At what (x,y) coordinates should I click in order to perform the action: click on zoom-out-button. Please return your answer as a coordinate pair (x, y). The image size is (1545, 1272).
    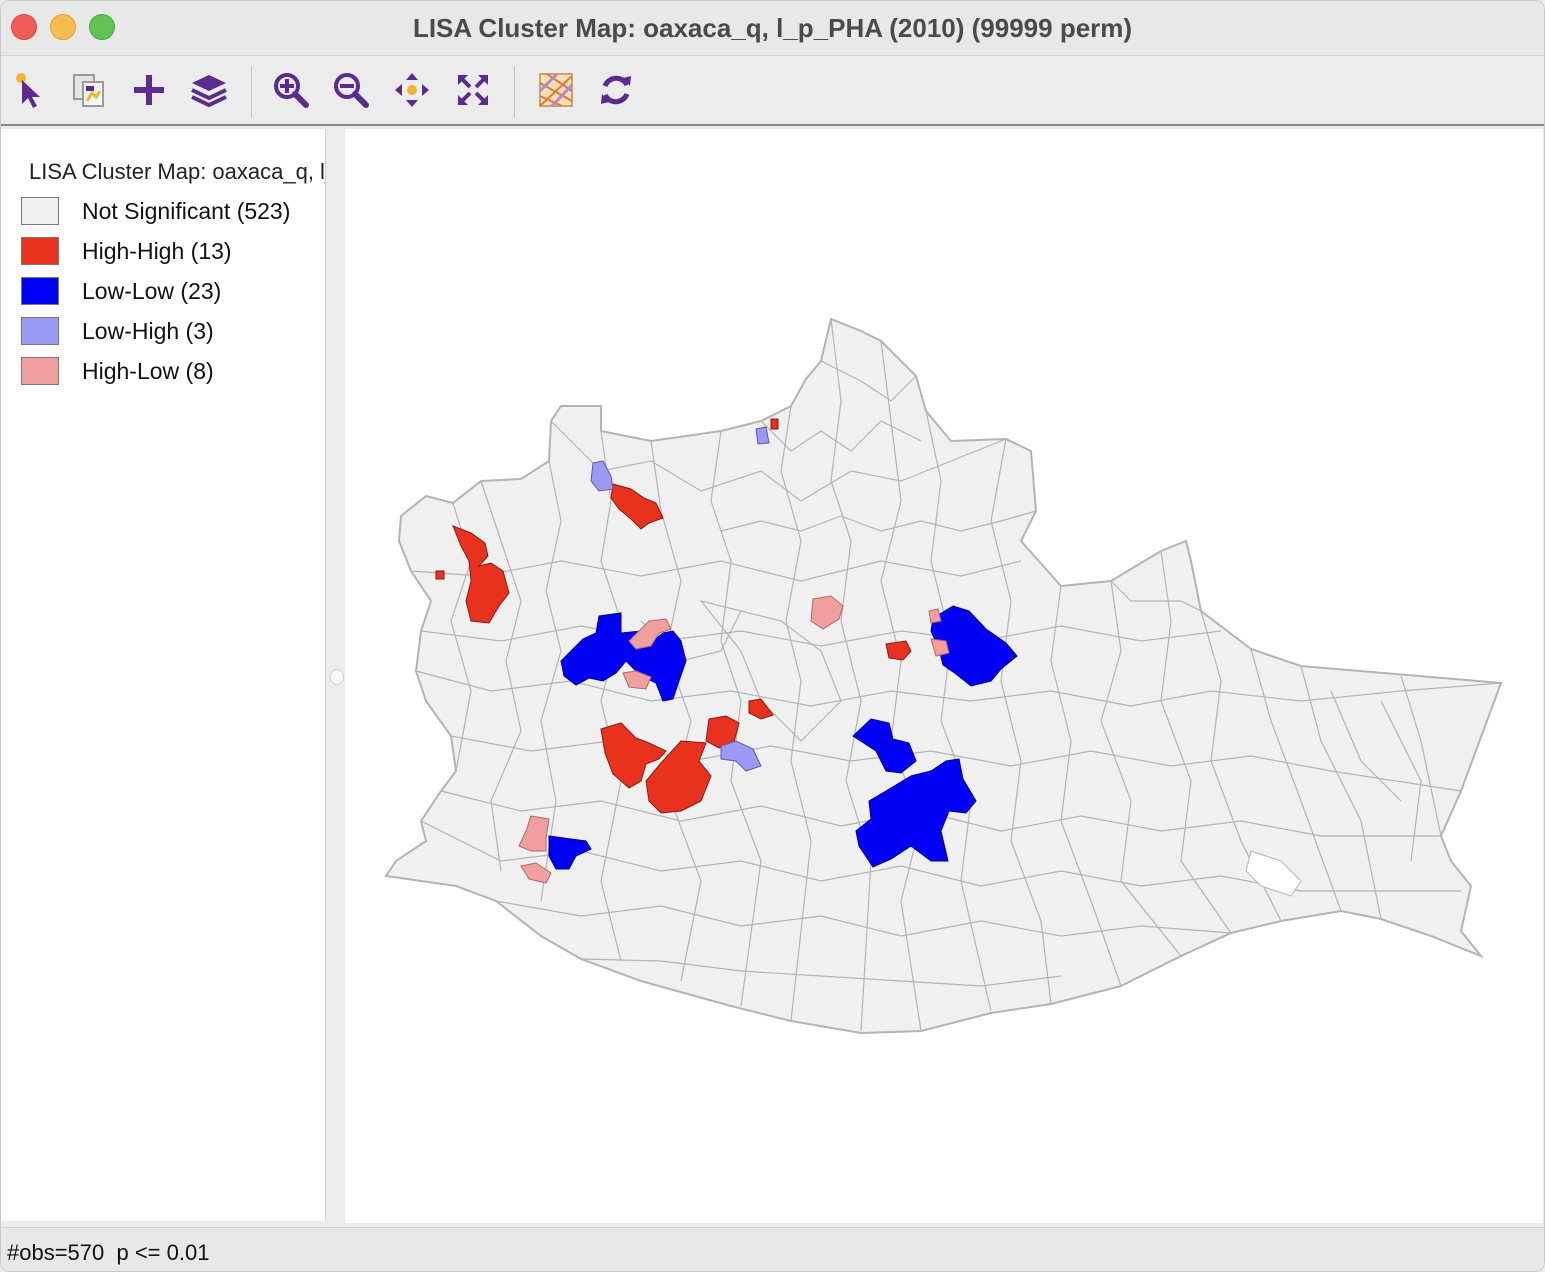
    Looking at the image, I should click on (351, 90).